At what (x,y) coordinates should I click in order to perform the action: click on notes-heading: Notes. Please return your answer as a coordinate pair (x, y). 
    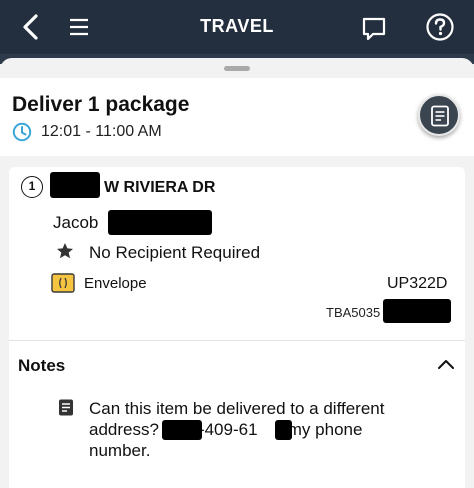
    Looking at the image, I should click on (42, 365).